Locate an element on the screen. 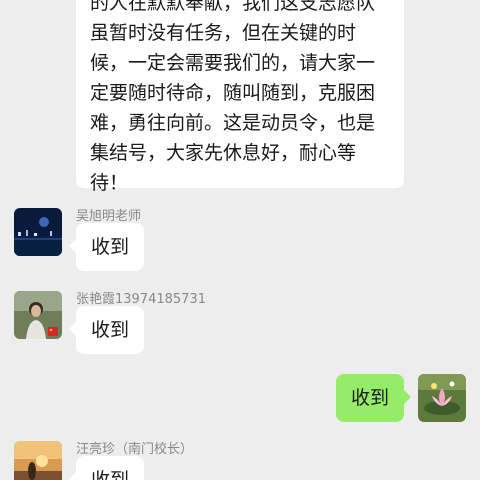 The image size is (480, 480). self-avatar is located at coordinates (442, 398).